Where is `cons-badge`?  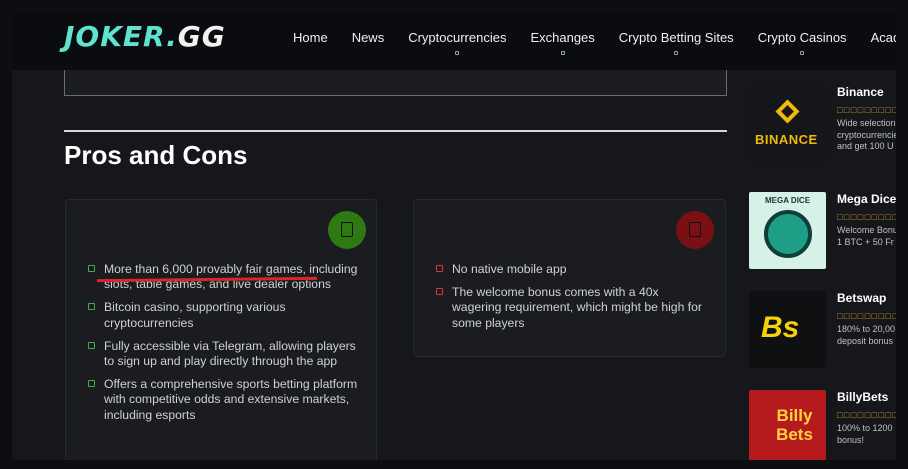 cons-badge is located at coordinates (695, 230).